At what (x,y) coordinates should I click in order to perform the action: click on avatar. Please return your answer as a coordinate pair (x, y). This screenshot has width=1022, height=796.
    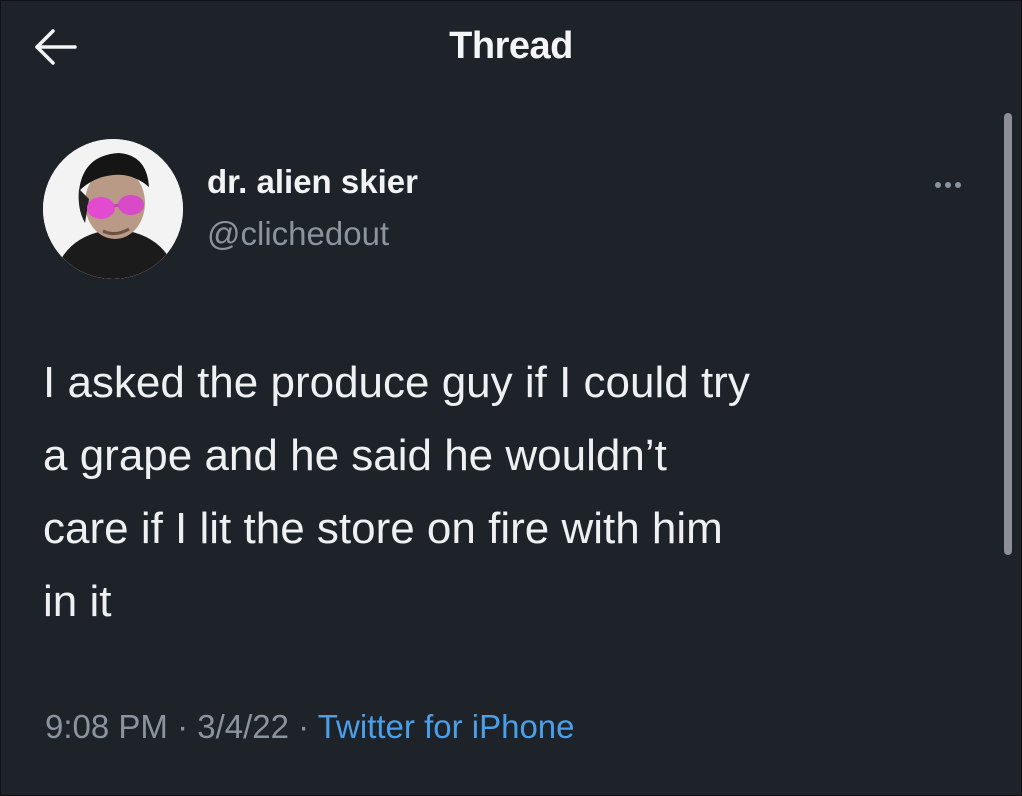
    Looking at the image, I should click on (113, 209).